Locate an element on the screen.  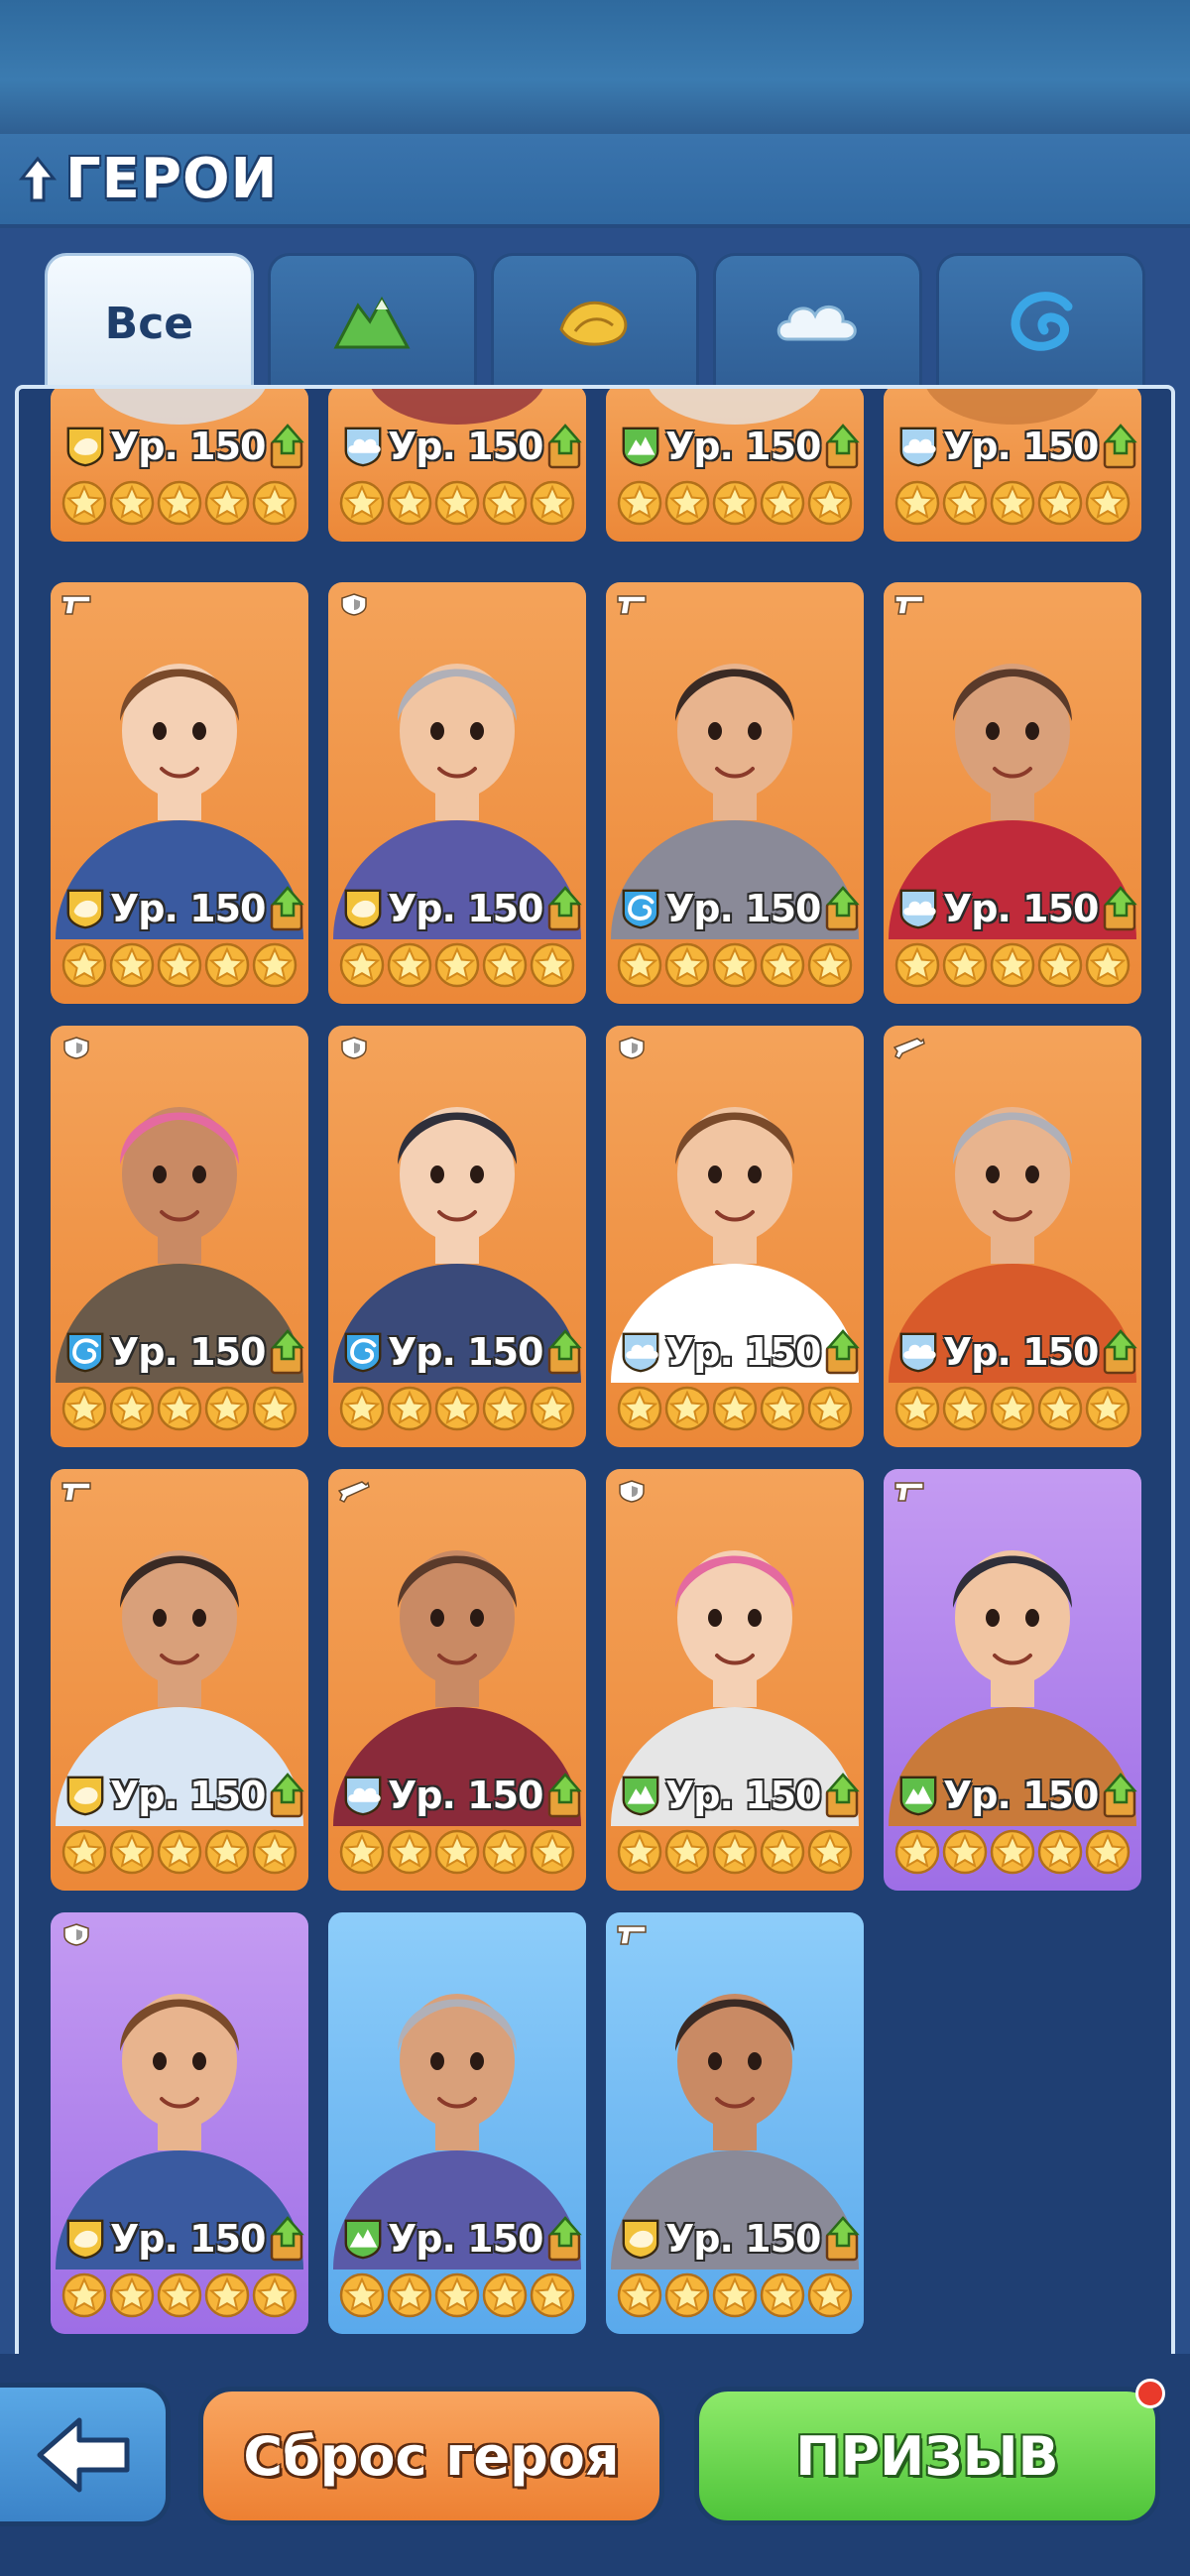
tab-mountain is located at coordinates (372, 320).